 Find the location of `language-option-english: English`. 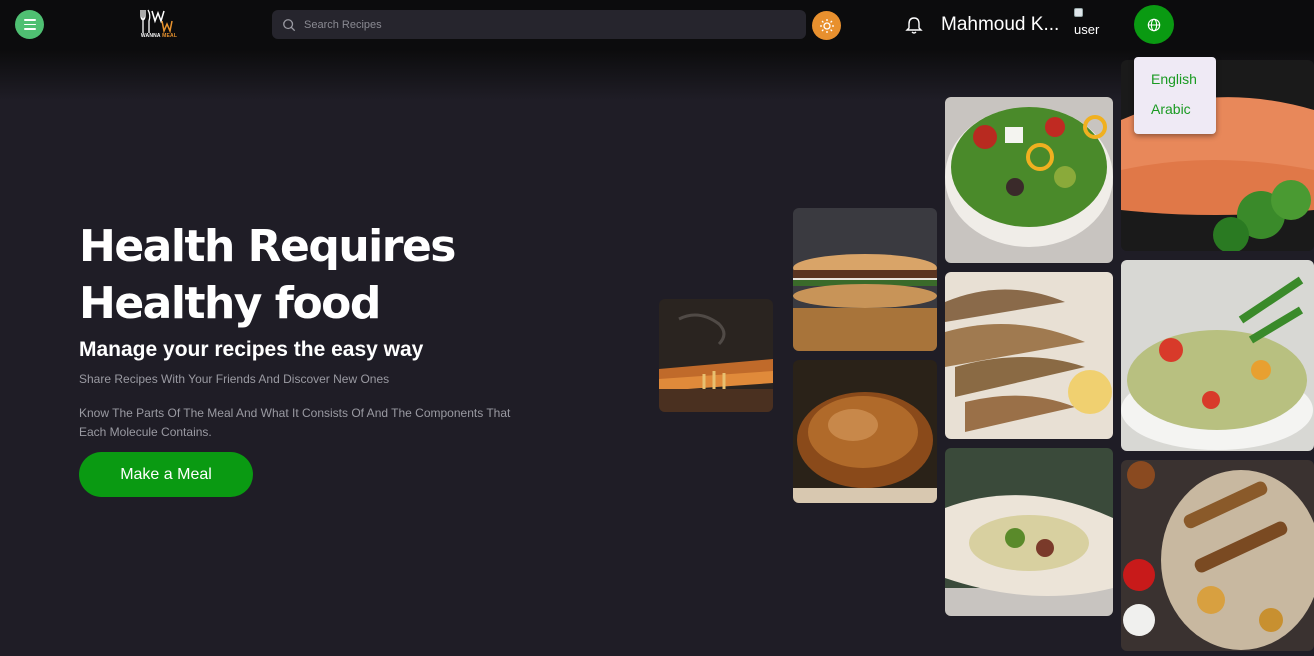

language-option-english: English is located at coordinates (1174, 79).